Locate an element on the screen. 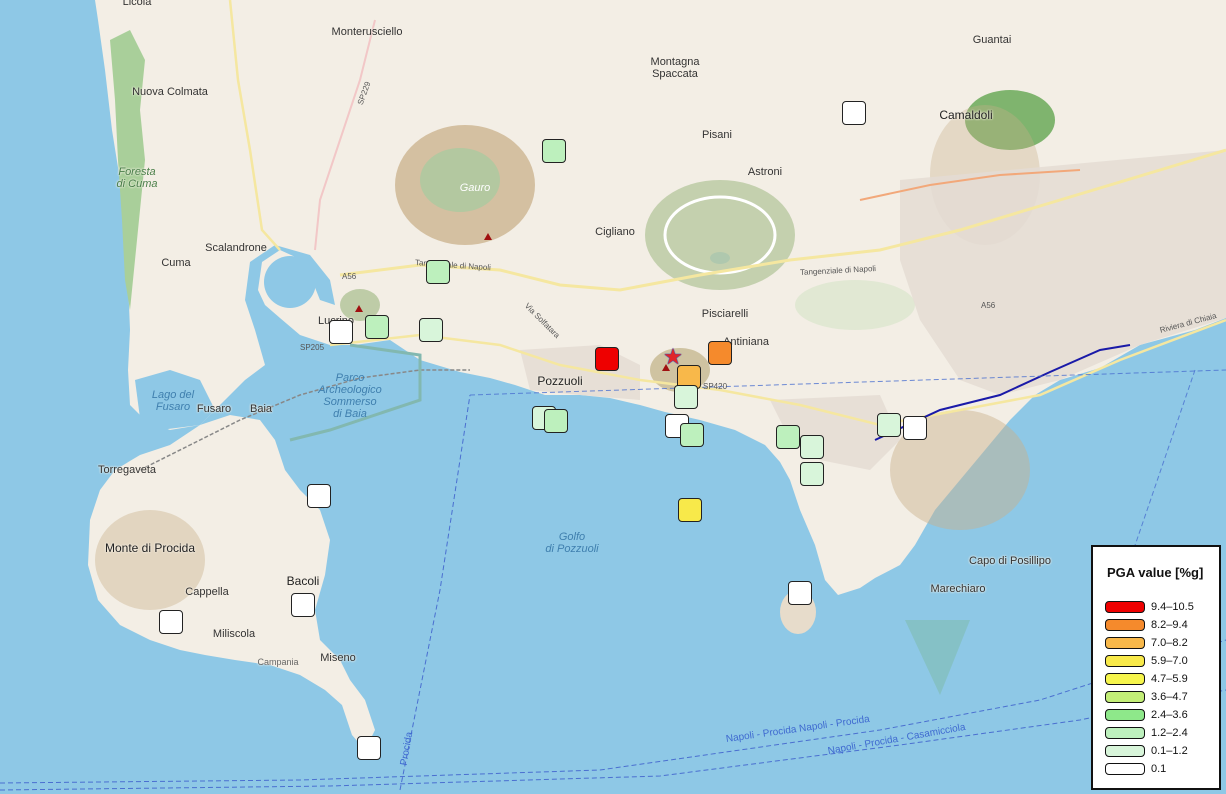  legend-label: 4.7–5.9 is located at coordinates (1169, 679).